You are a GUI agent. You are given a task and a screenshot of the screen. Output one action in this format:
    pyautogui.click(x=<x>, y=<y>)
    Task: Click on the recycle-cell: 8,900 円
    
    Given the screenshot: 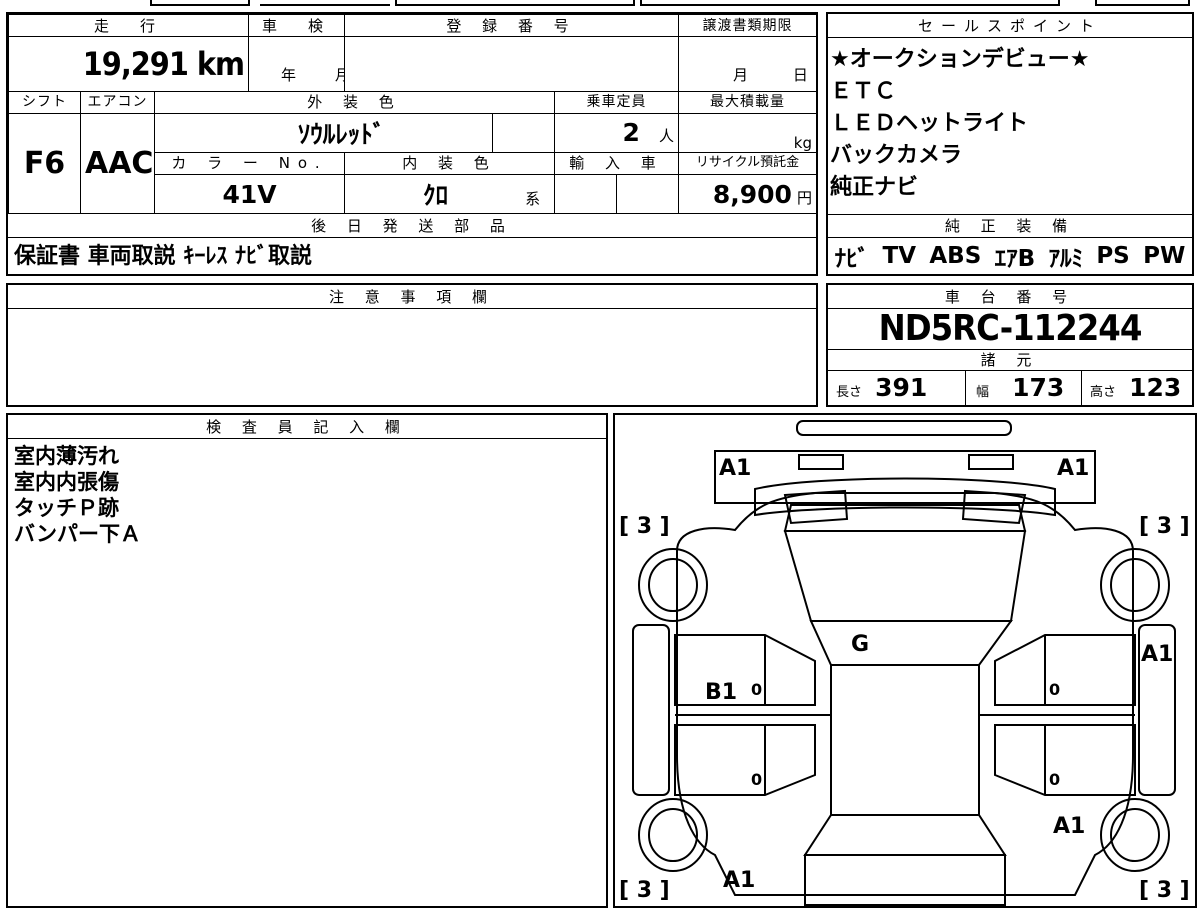 What is the action you would take?
    pyautogui.click(x=748, y=194)
    